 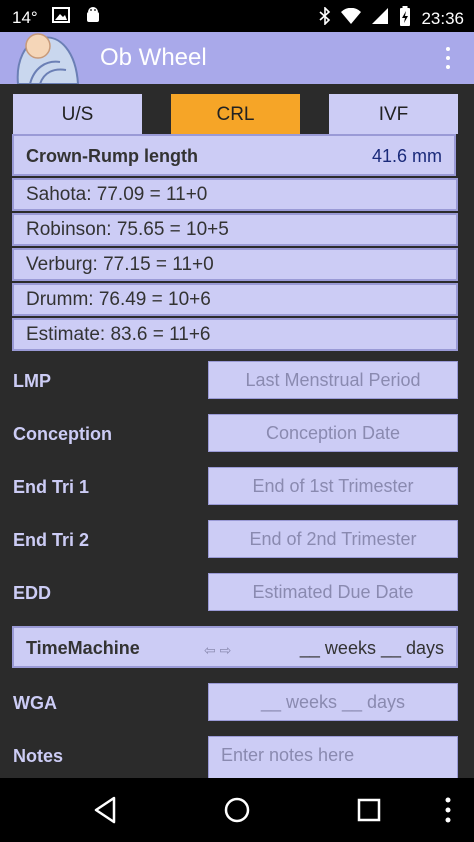 I want to click on crl-value: 41.6 mm, so click(x=407, y=156).